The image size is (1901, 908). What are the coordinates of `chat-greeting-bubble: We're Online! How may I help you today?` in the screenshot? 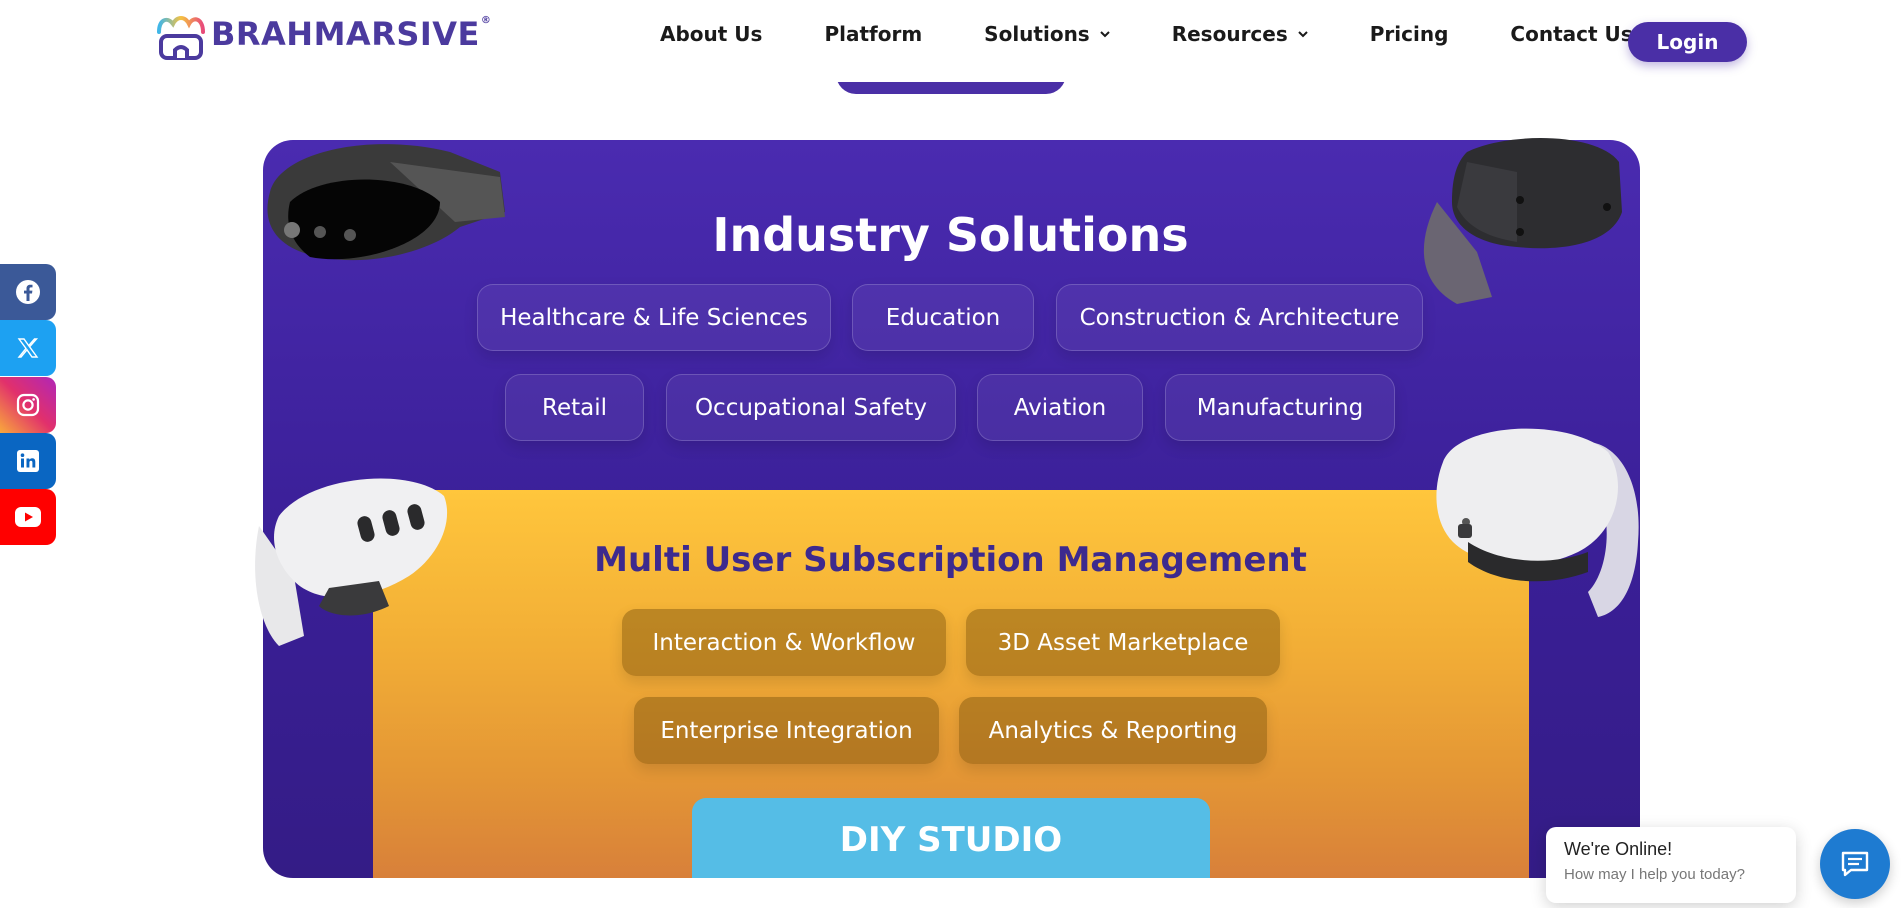 It's located at (1671, 865).